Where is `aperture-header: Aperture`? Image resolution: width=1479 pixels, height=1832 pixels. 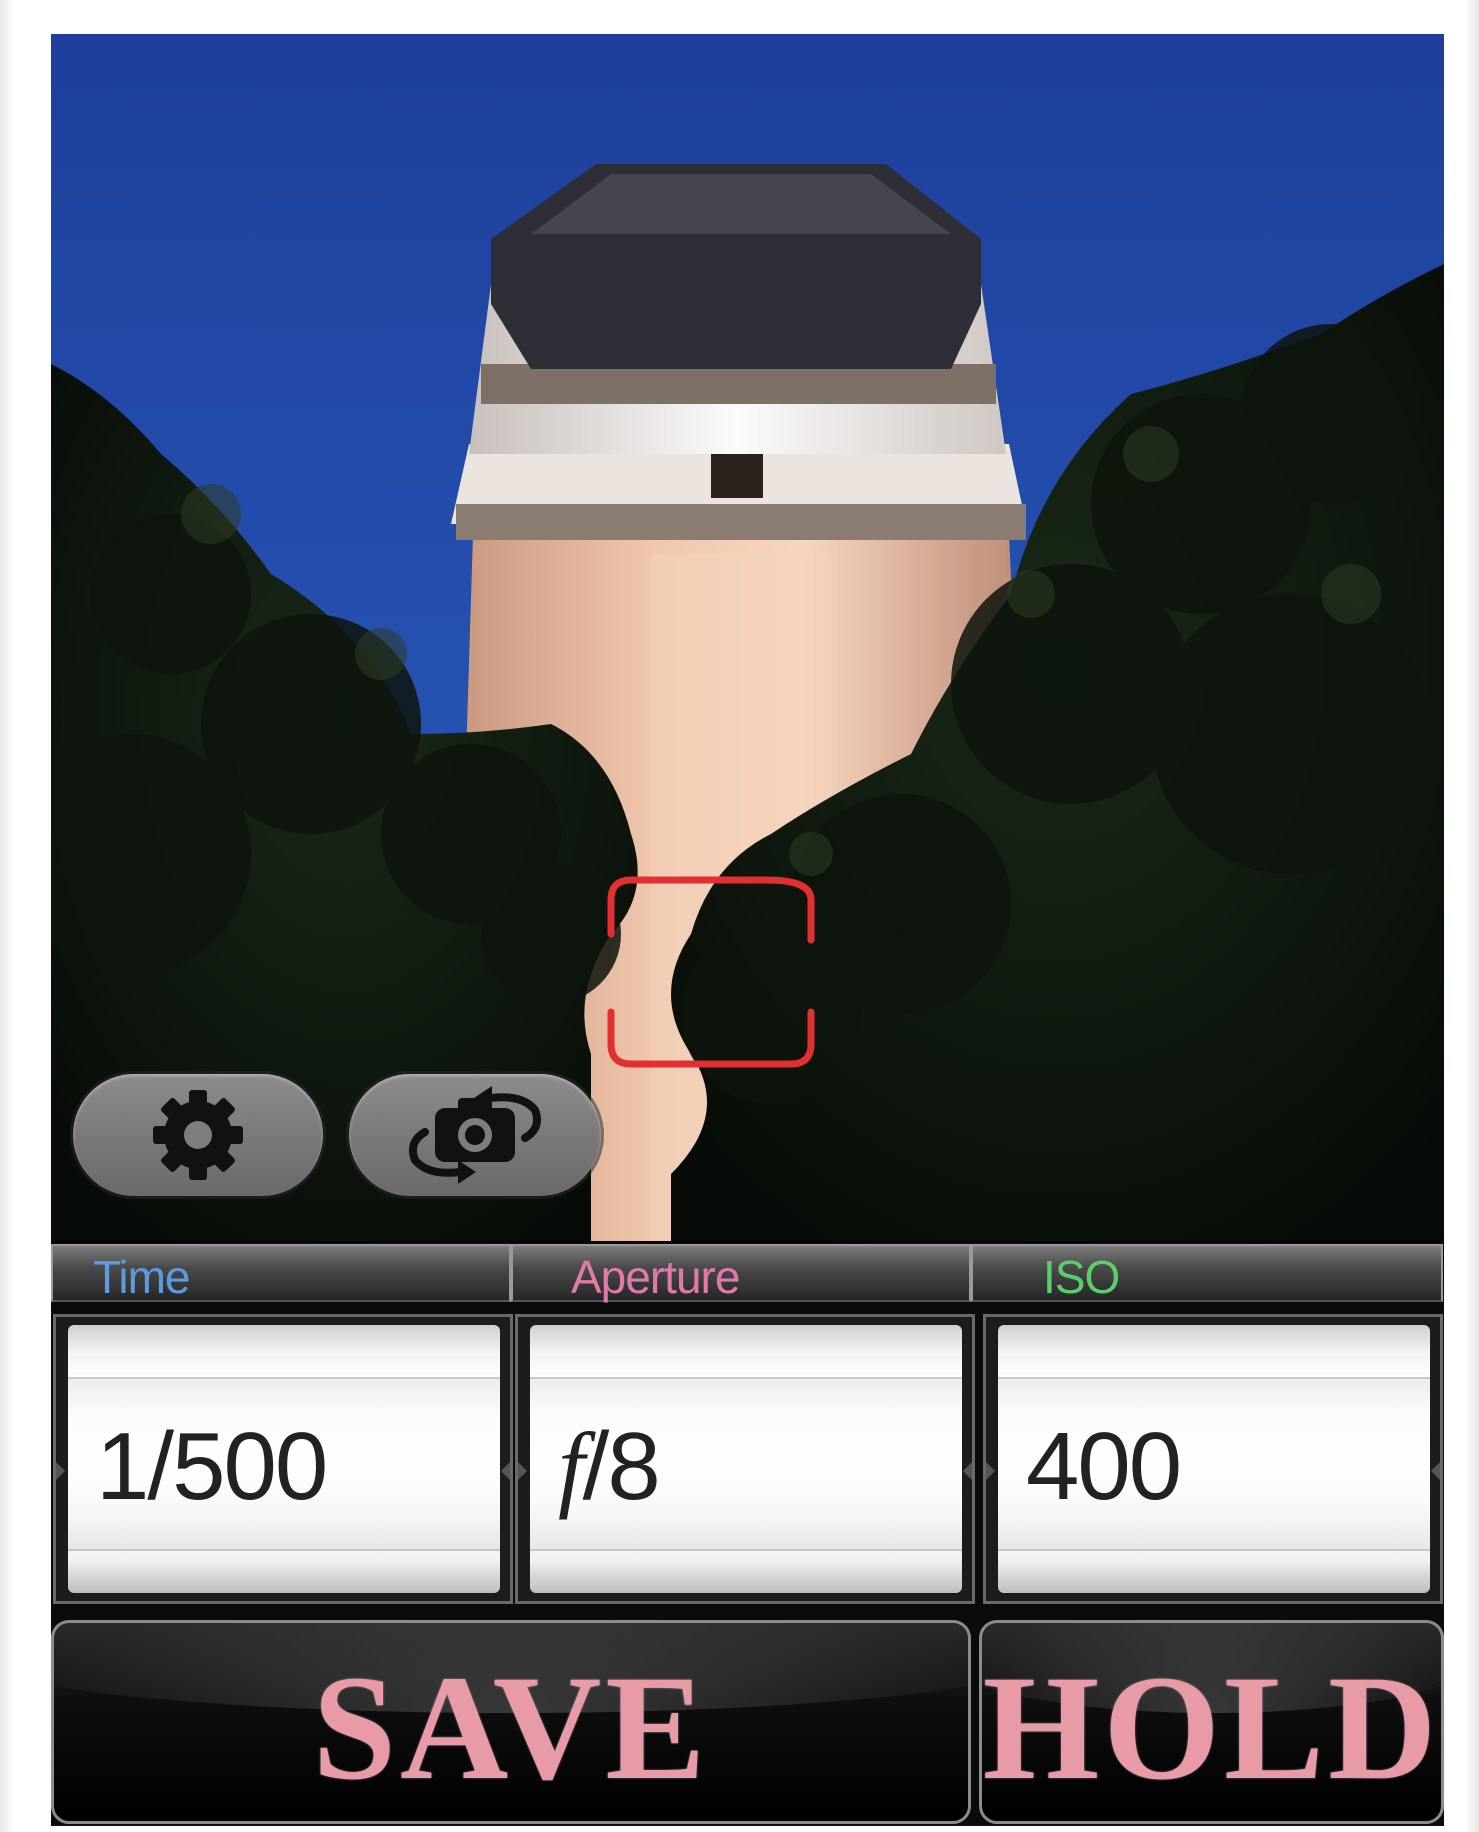
aperture-header: Aperture is located at coordinates (741, 1273).